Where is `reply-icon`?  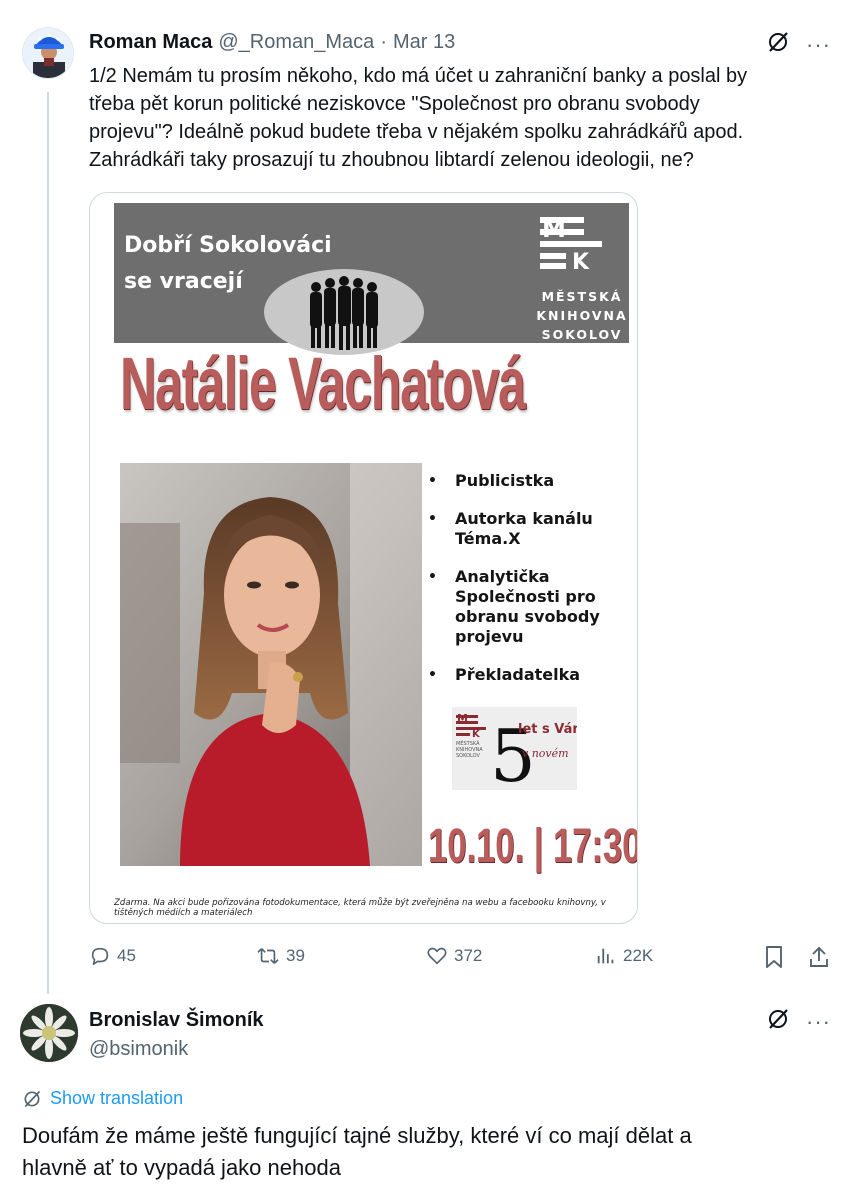
reply-icon is located at coordinates (100, 956).